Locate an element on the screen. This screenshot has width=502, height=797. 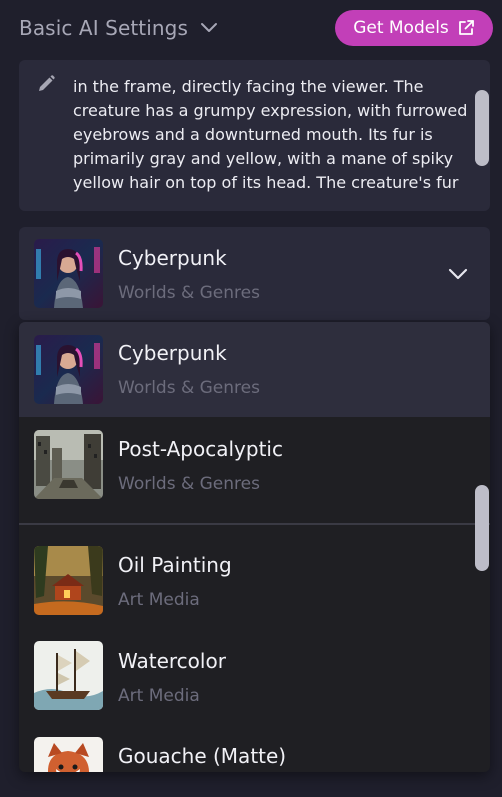
post-apocalyptic-thumbnail is located at coordinates (68, 464).